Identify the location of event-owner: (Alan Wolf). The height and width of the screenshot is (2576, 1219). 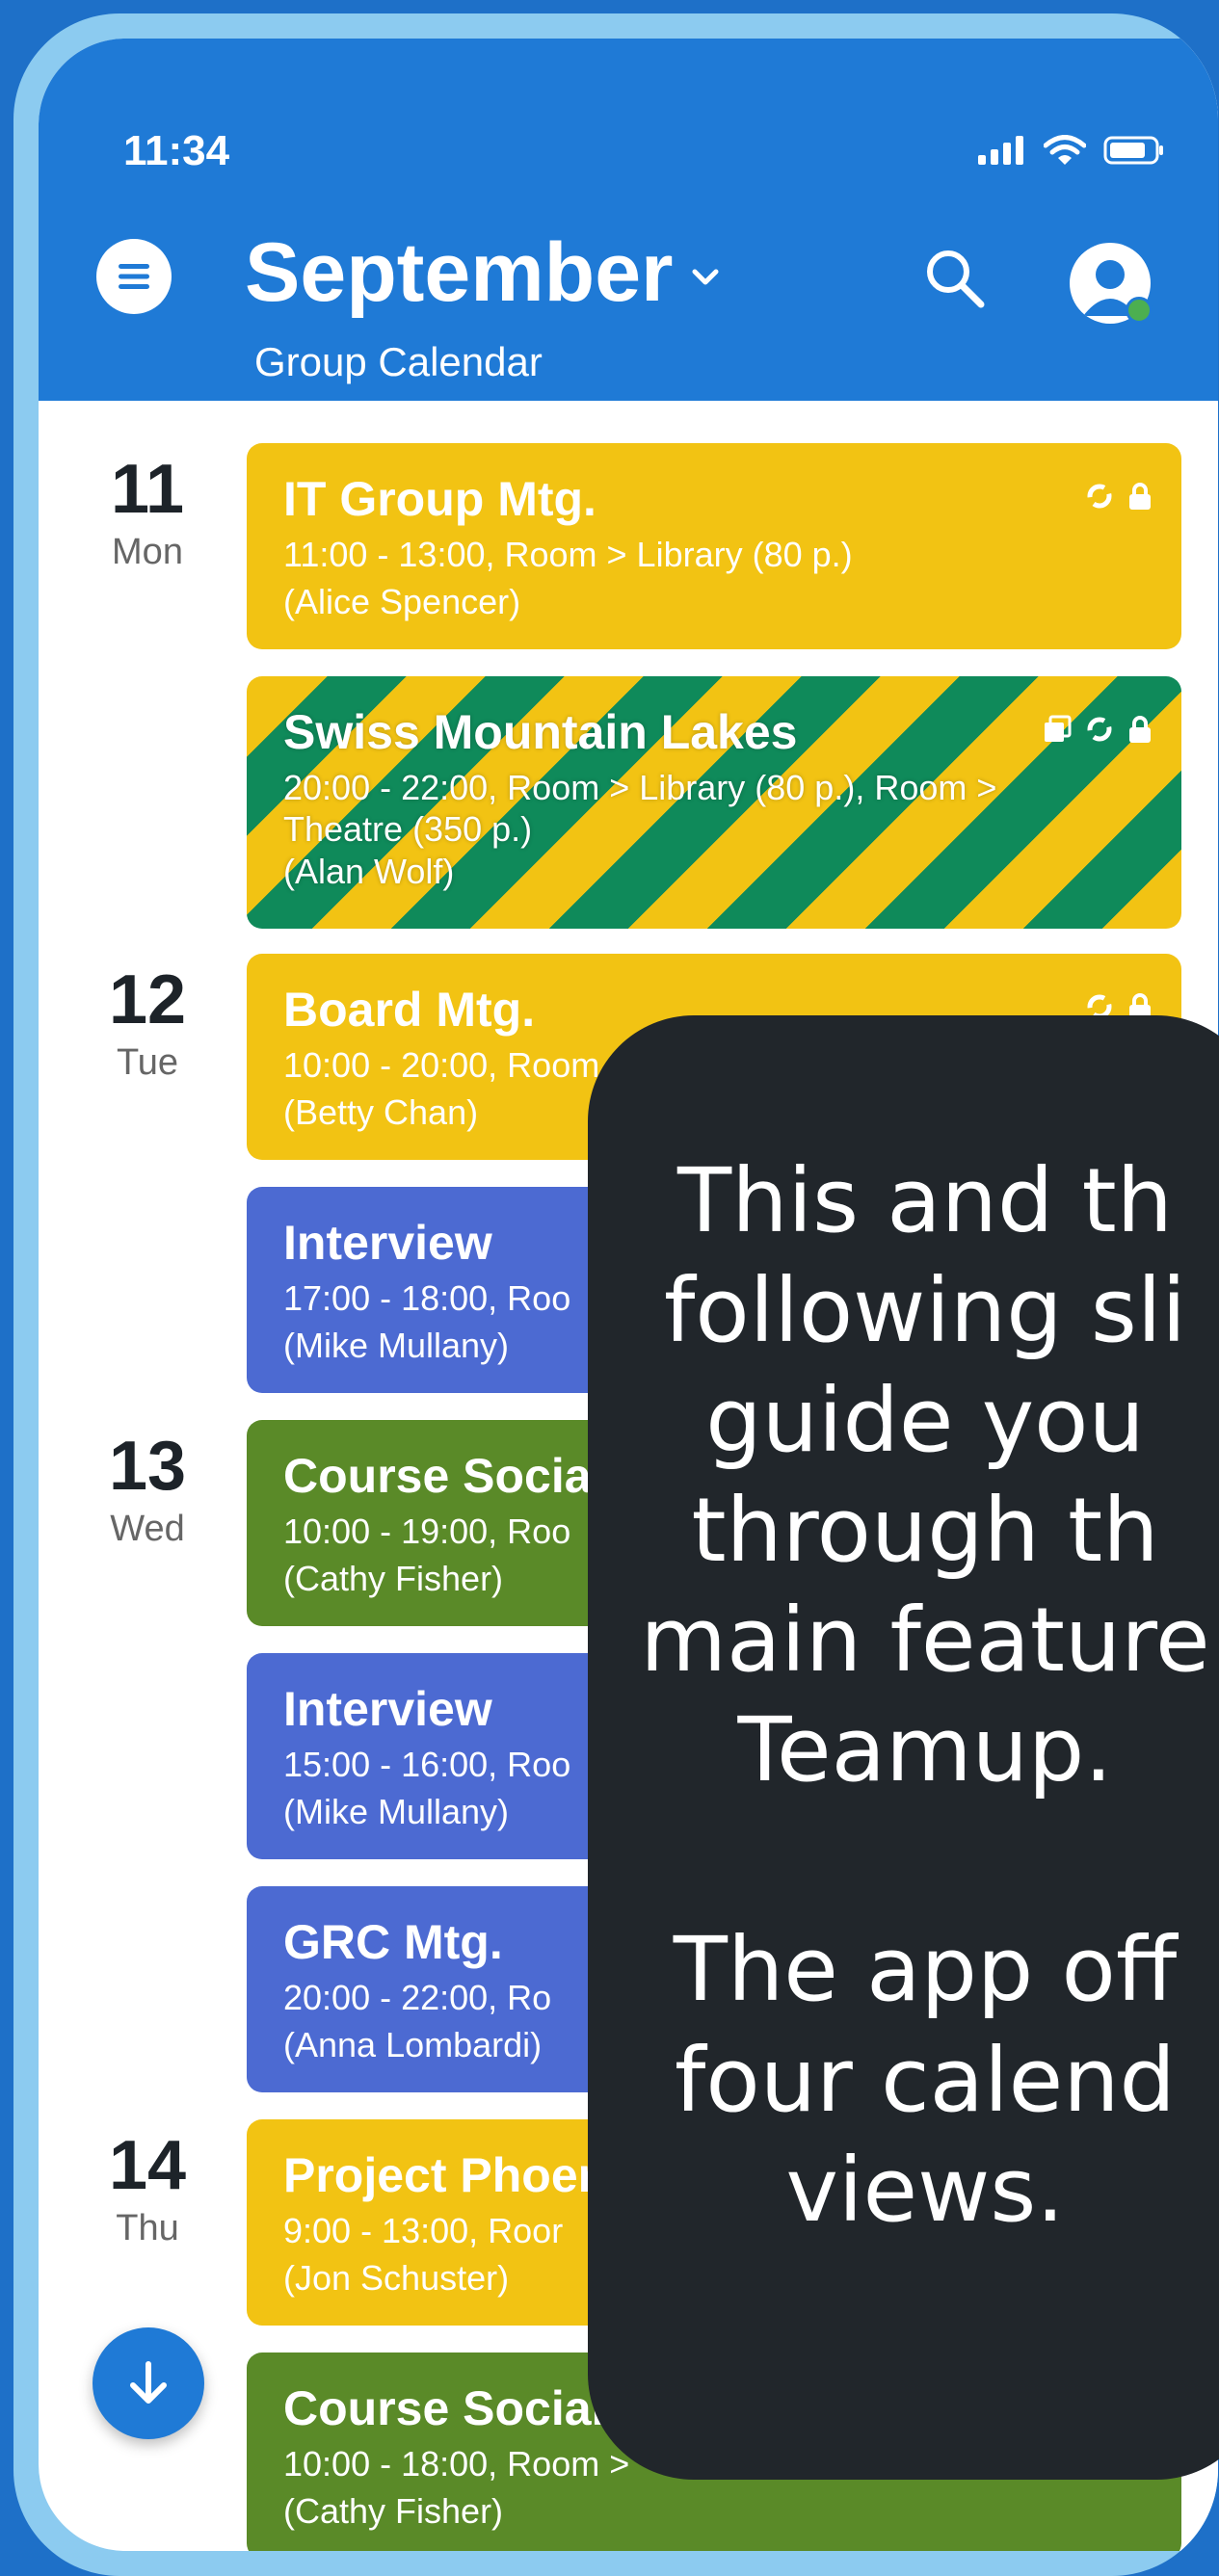
(369, 872).